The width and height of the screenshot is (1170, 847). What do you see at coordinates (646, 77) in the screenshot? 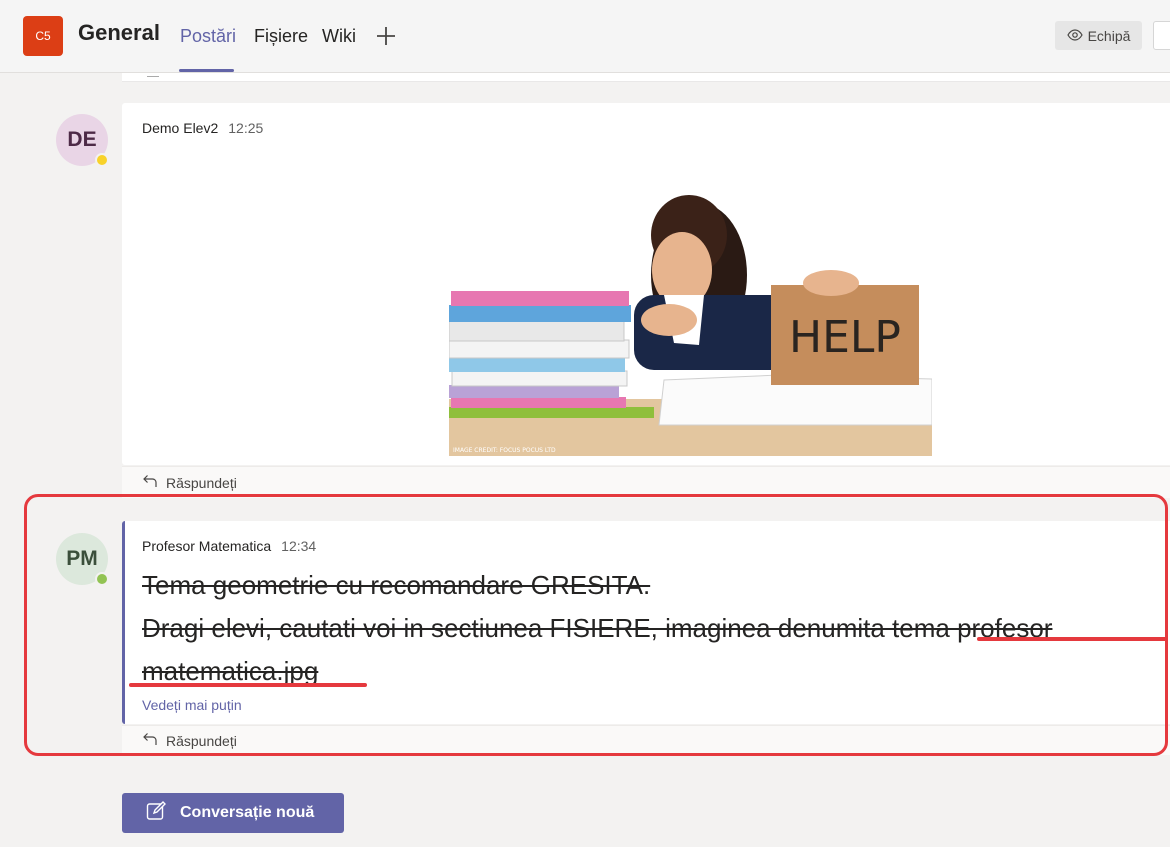
I see `previous-message-card` at bounding box center [646, 77].